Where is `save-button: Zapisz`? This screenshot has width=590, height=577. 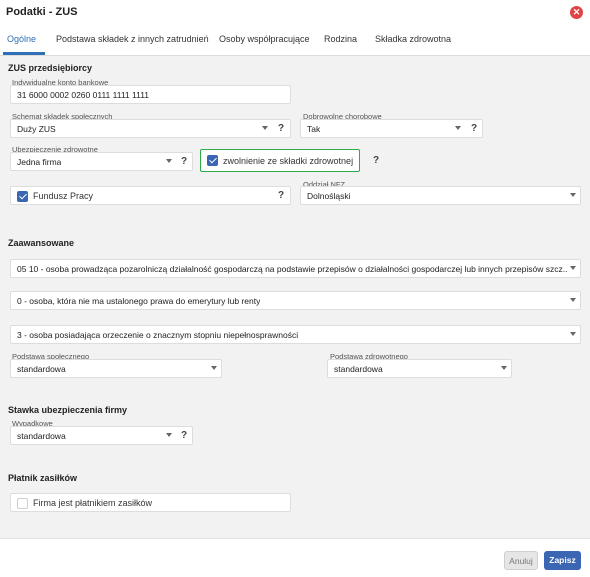 save-button: Zapisz is located at coordinates (562, 560).